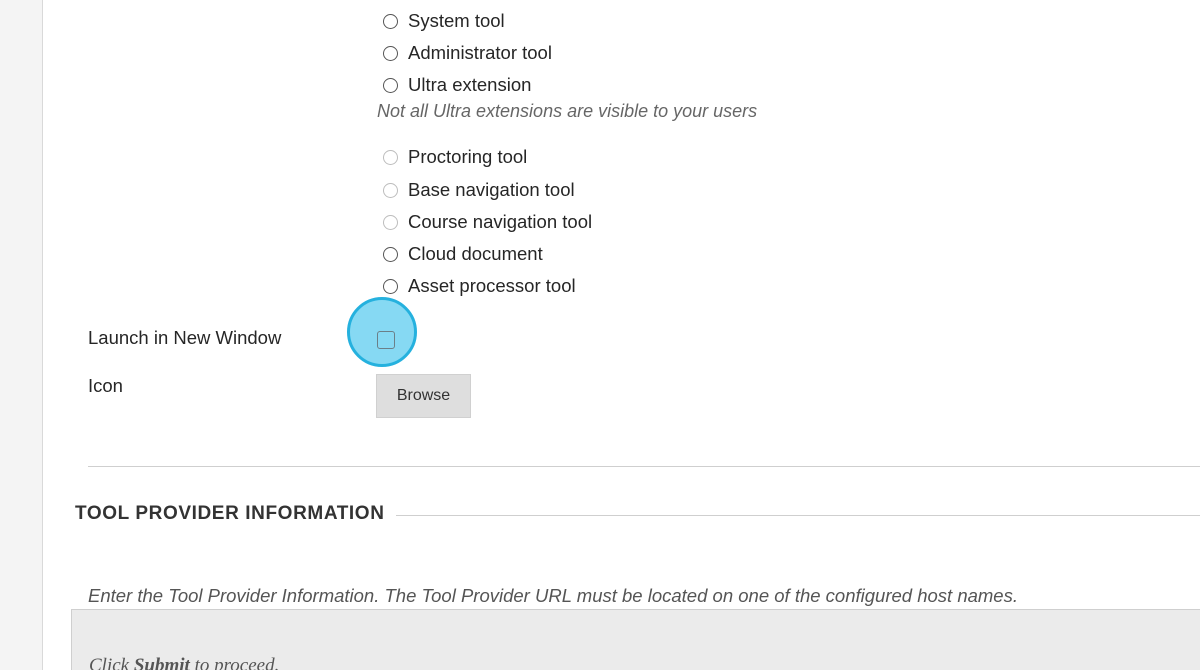 Image resolution: width=1200 pixels, height=670 pixels. I want to click on radio-ultra-extension: Ultra extension, so click(457, 85).